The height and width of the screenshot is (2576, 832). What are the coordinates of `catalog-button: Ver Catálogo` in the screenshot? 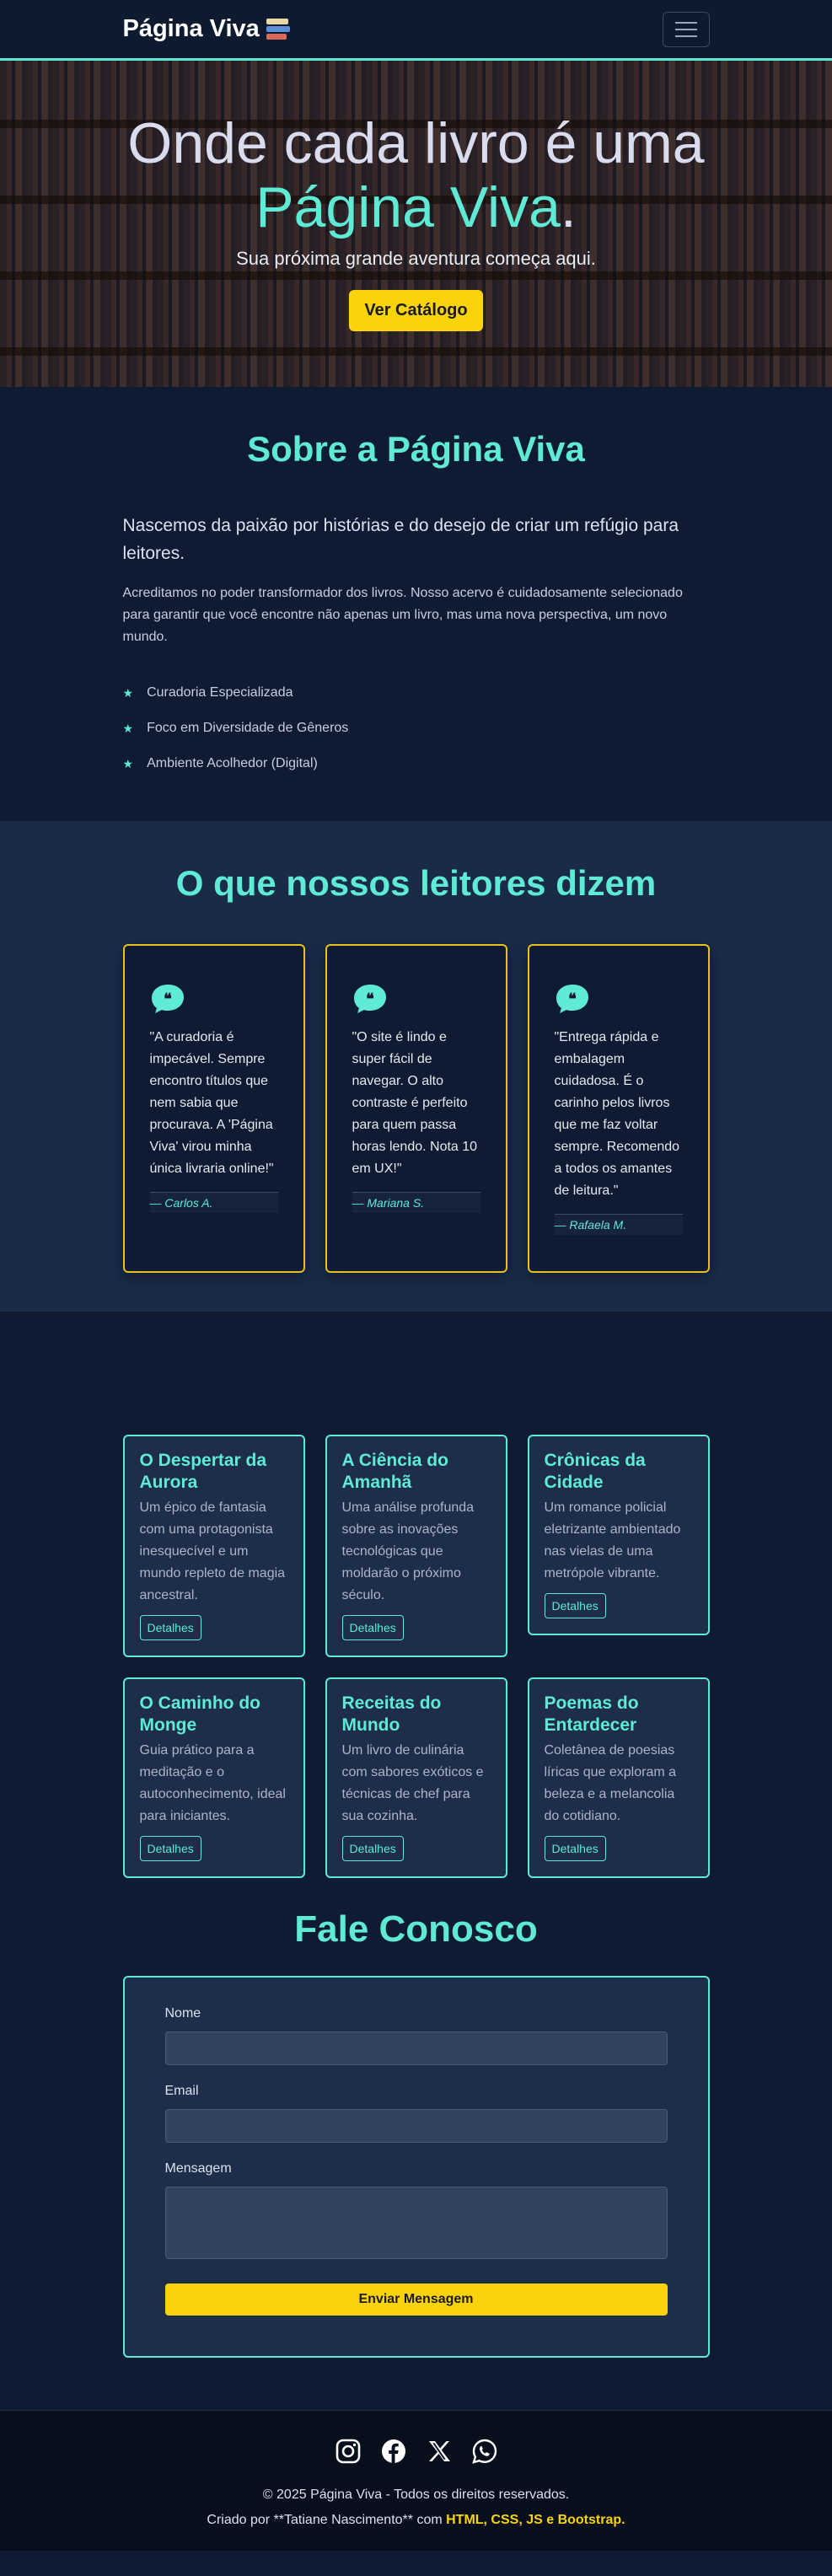 It's located at (416, 310).